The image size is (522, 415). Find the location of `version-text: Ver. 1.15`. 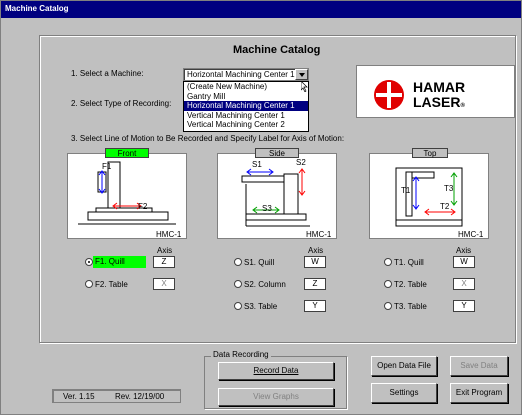

version-text: Ver. 1.15 is located at coordinates (79, 396).